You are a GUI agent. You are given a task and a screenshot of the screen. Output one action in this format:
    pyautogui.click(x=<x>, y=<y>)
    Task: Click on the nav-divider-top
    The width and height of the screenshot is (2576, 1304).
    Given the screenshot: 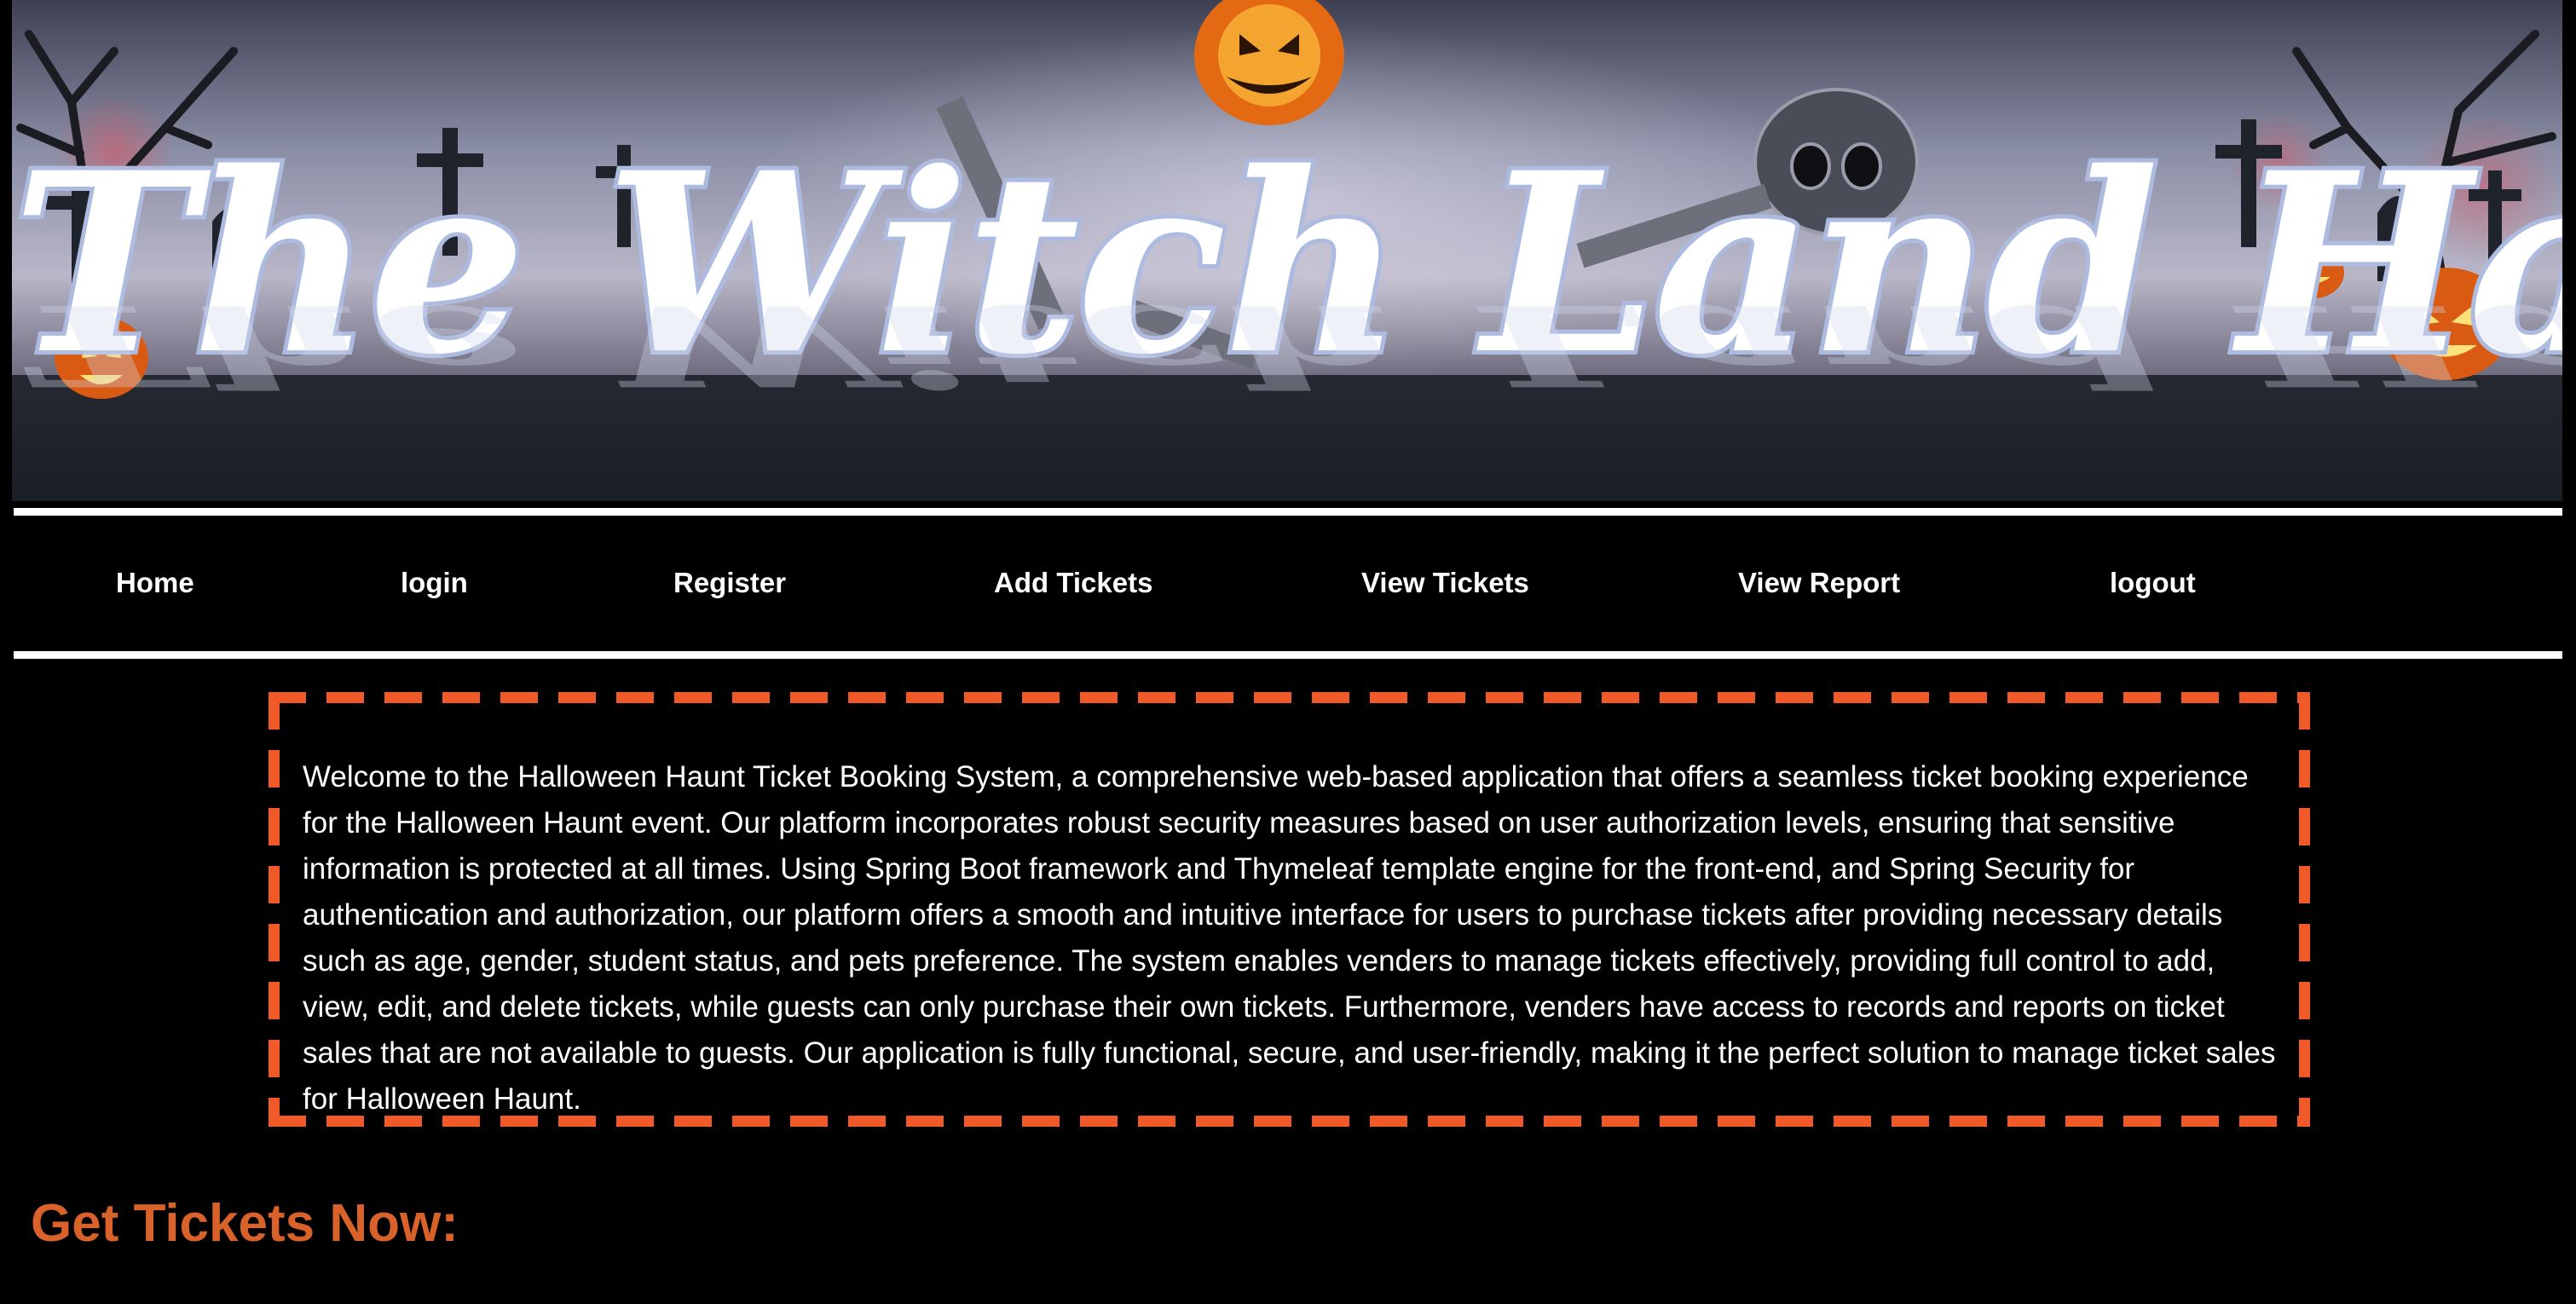 What is the action you would take?
    pyautogui.click(x=1288, y=512)
    